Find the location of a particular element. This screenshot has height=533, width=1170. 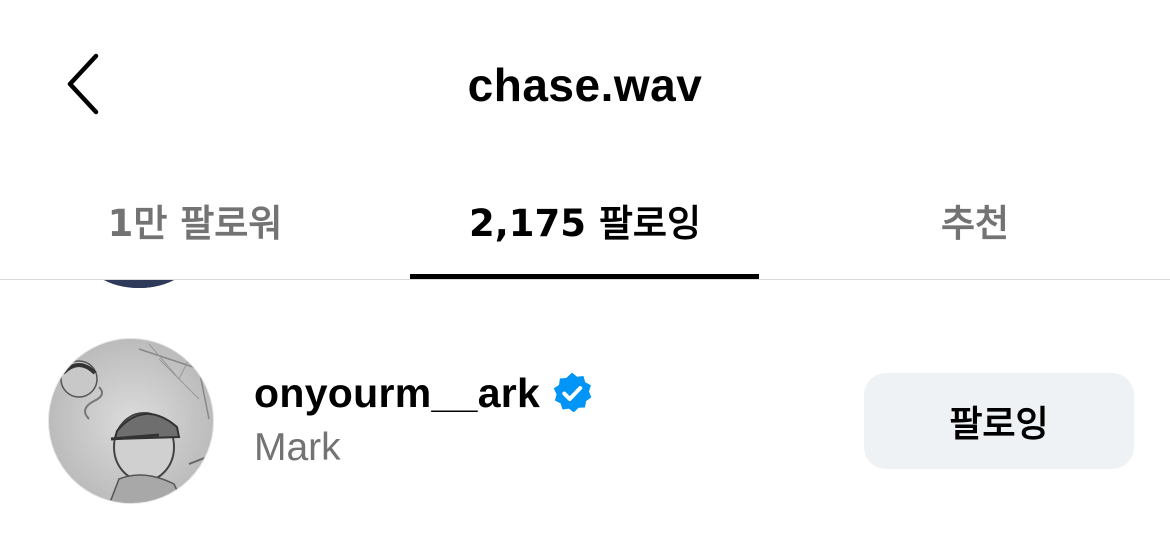

user-info: onyourm__ark Mark is located at coordinates (424, 419).